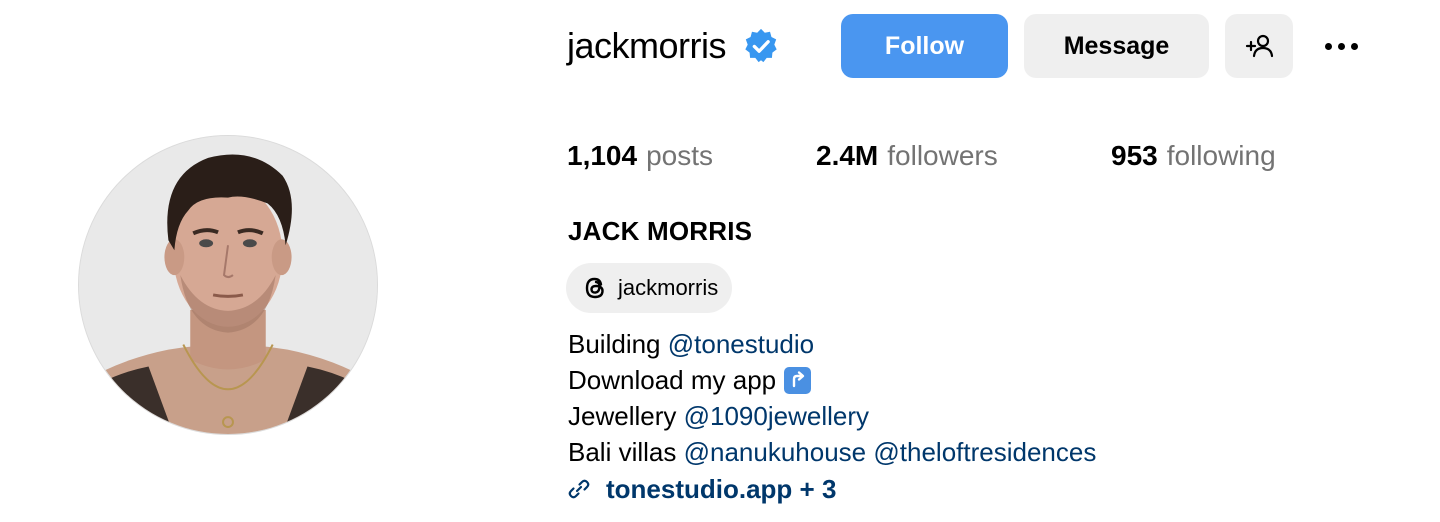 The width and height of the screenshot is (1440, 522). I want to click on bio-text: Building, so click(614, 344).